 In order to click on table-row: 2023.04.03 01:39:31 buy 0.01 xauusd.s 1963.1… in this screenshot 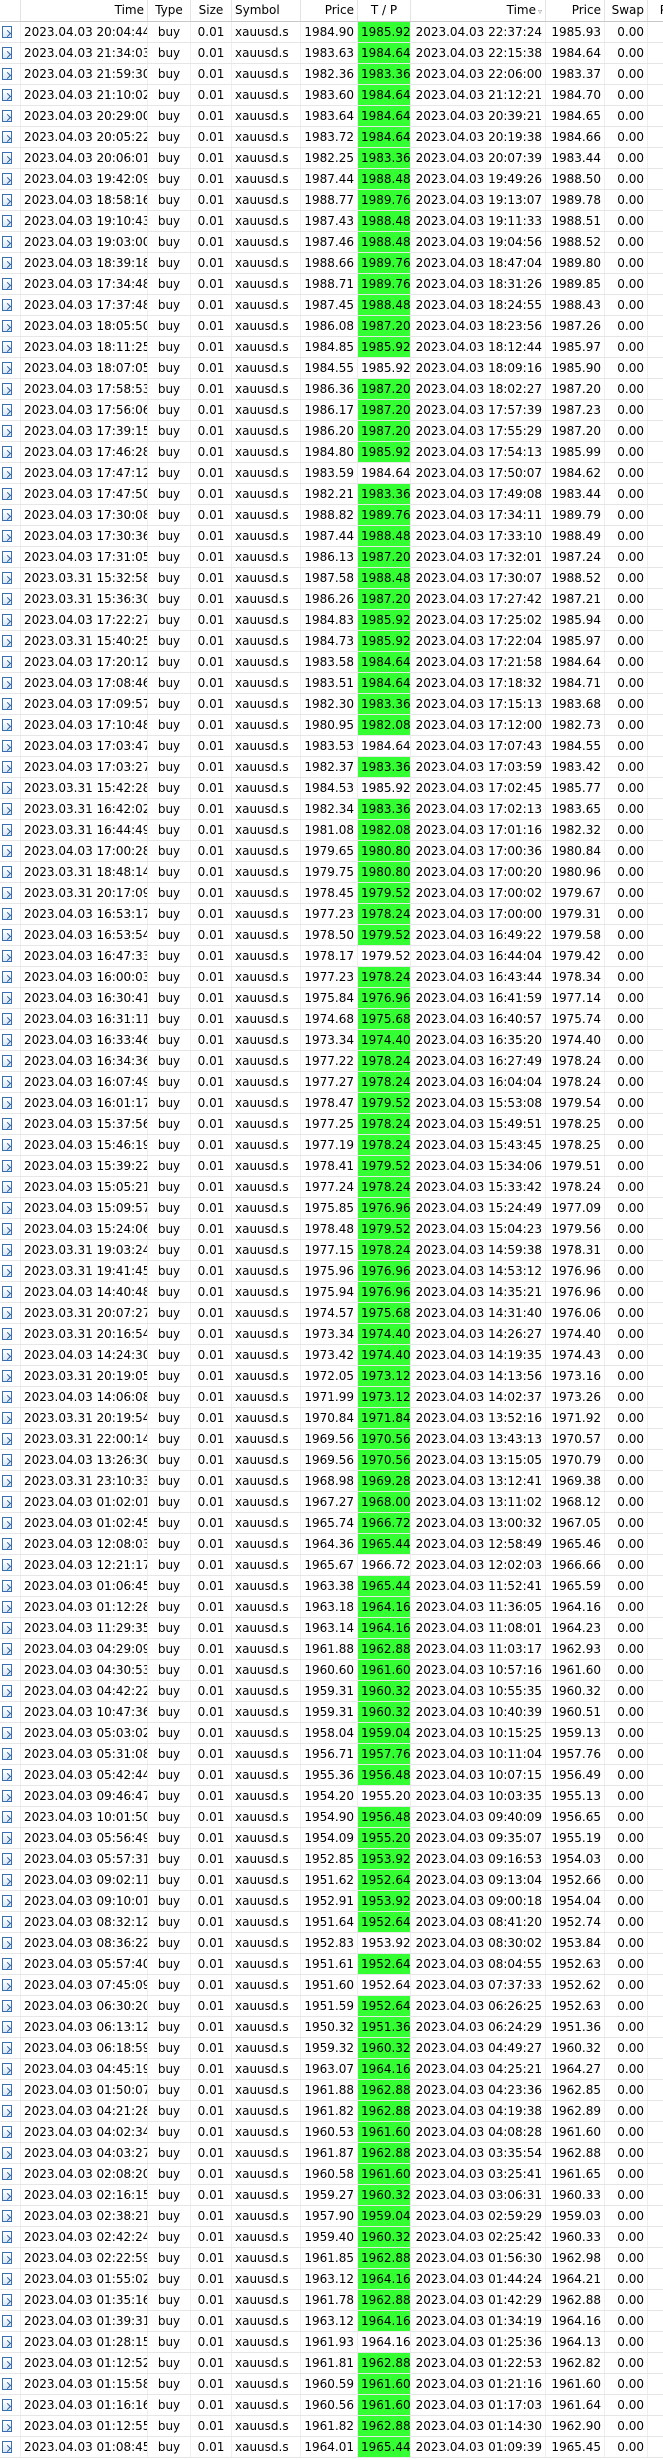, I will do `click(331, 2321)`.